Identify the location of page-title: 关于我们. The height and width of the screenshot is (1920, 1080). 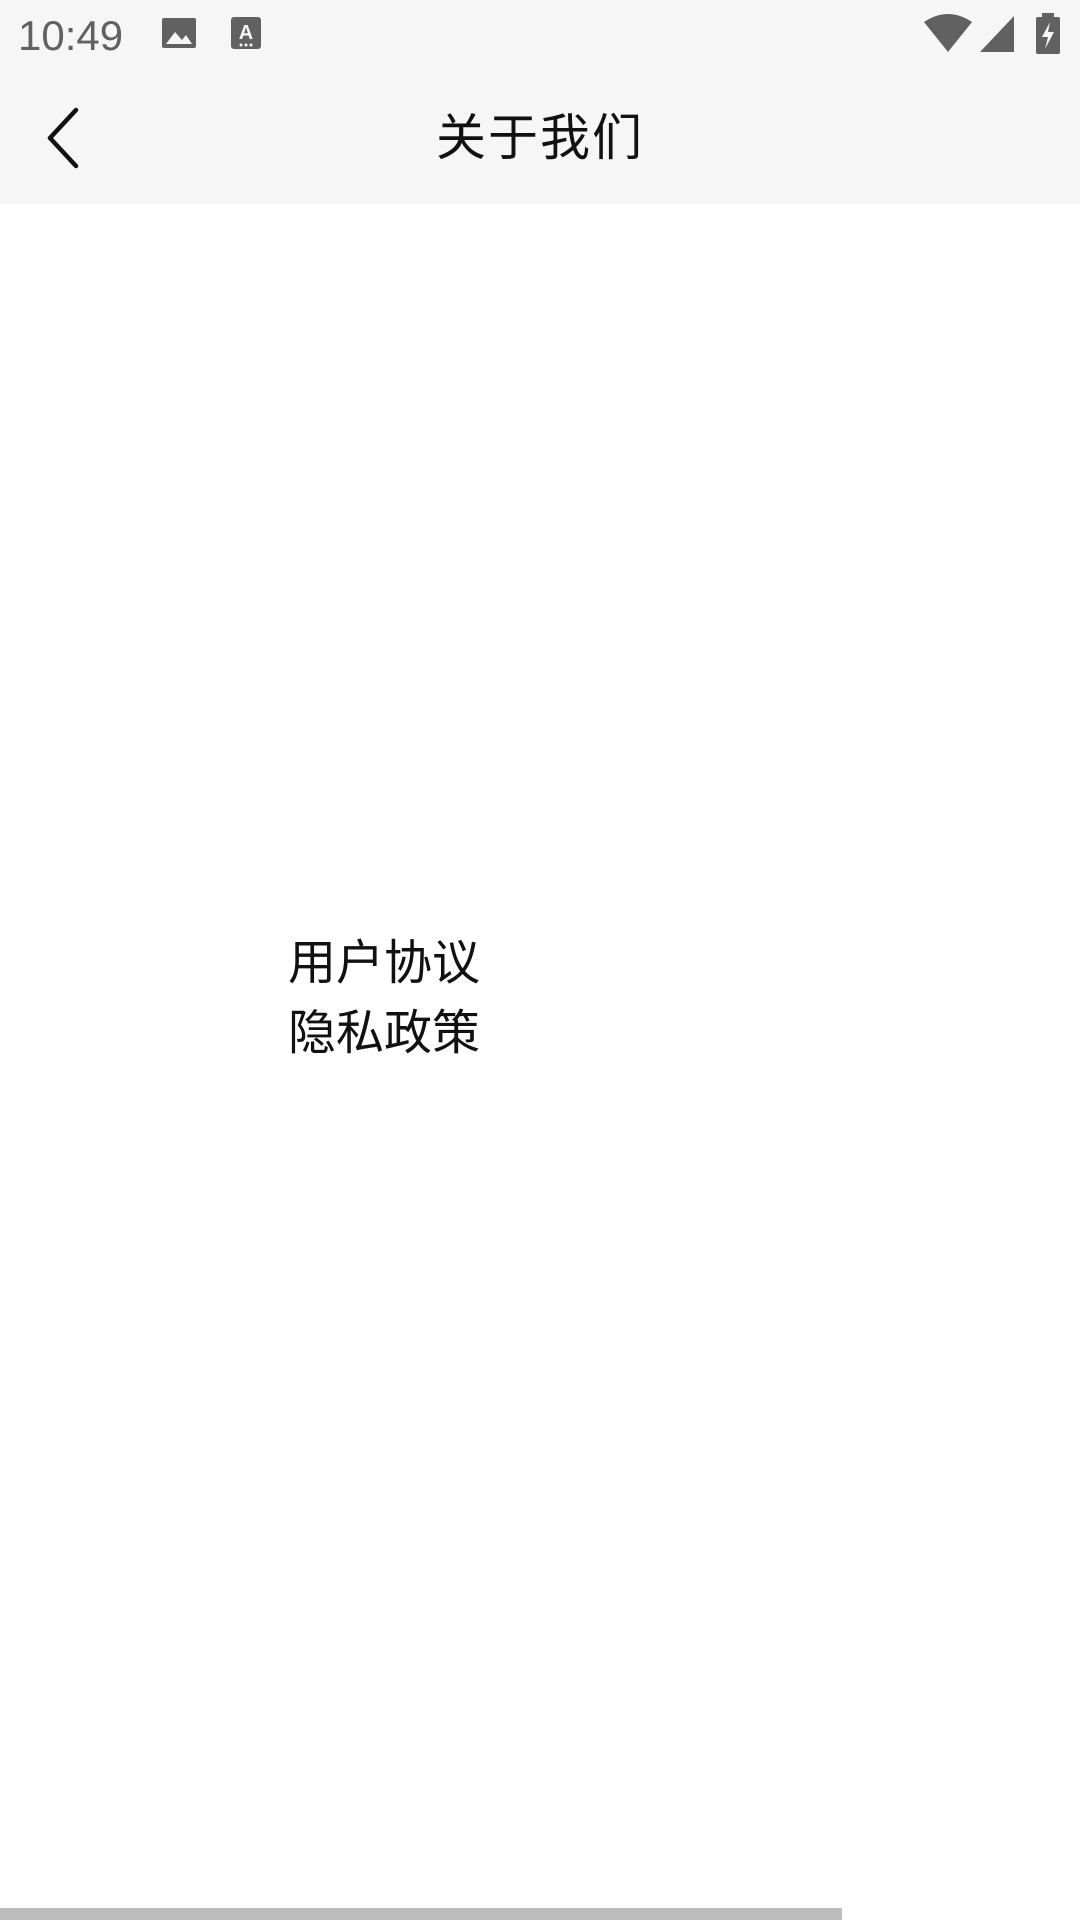
(540, 138).